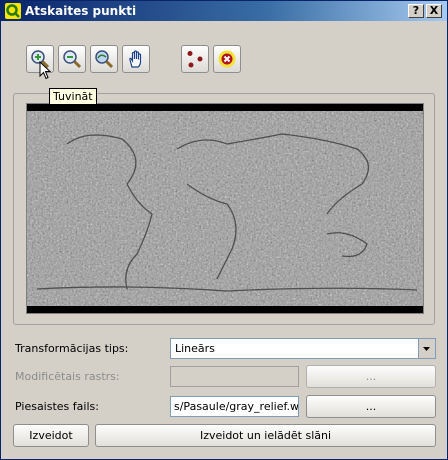 This screenshot has width=448, height=460. Describe the element at coordinates (67, 376) in the screenshot. I see `modified-raster-label: Modificētais rastrs:` at that location.